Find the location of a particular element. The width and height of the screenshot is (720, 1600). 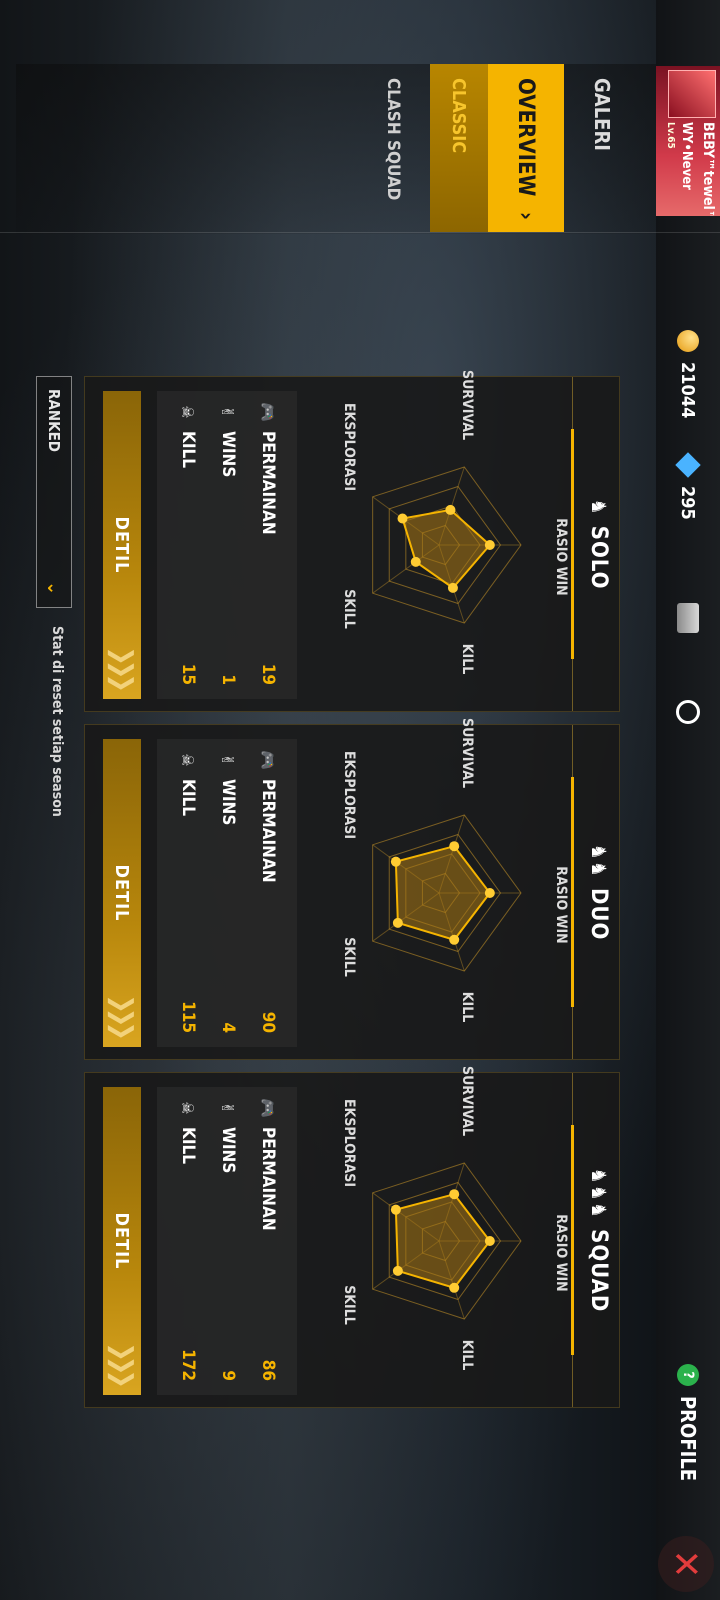

vault-button is located at coordinates (688, 618).